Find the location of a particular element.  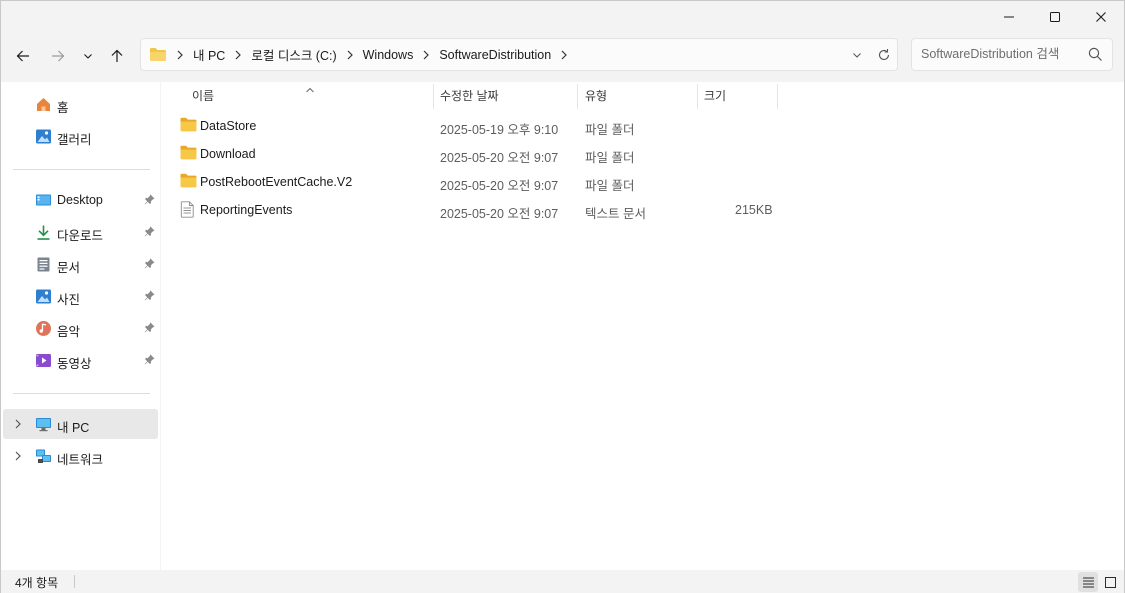

file-size: 215KB is located at coordinates (754, 210).